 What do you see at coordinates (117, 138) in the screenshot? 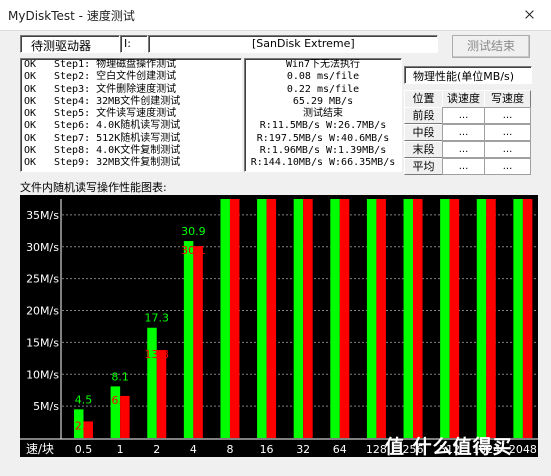
I see `step-text: Step7: 512K随机读写测试` at bounding box center [117, 138].